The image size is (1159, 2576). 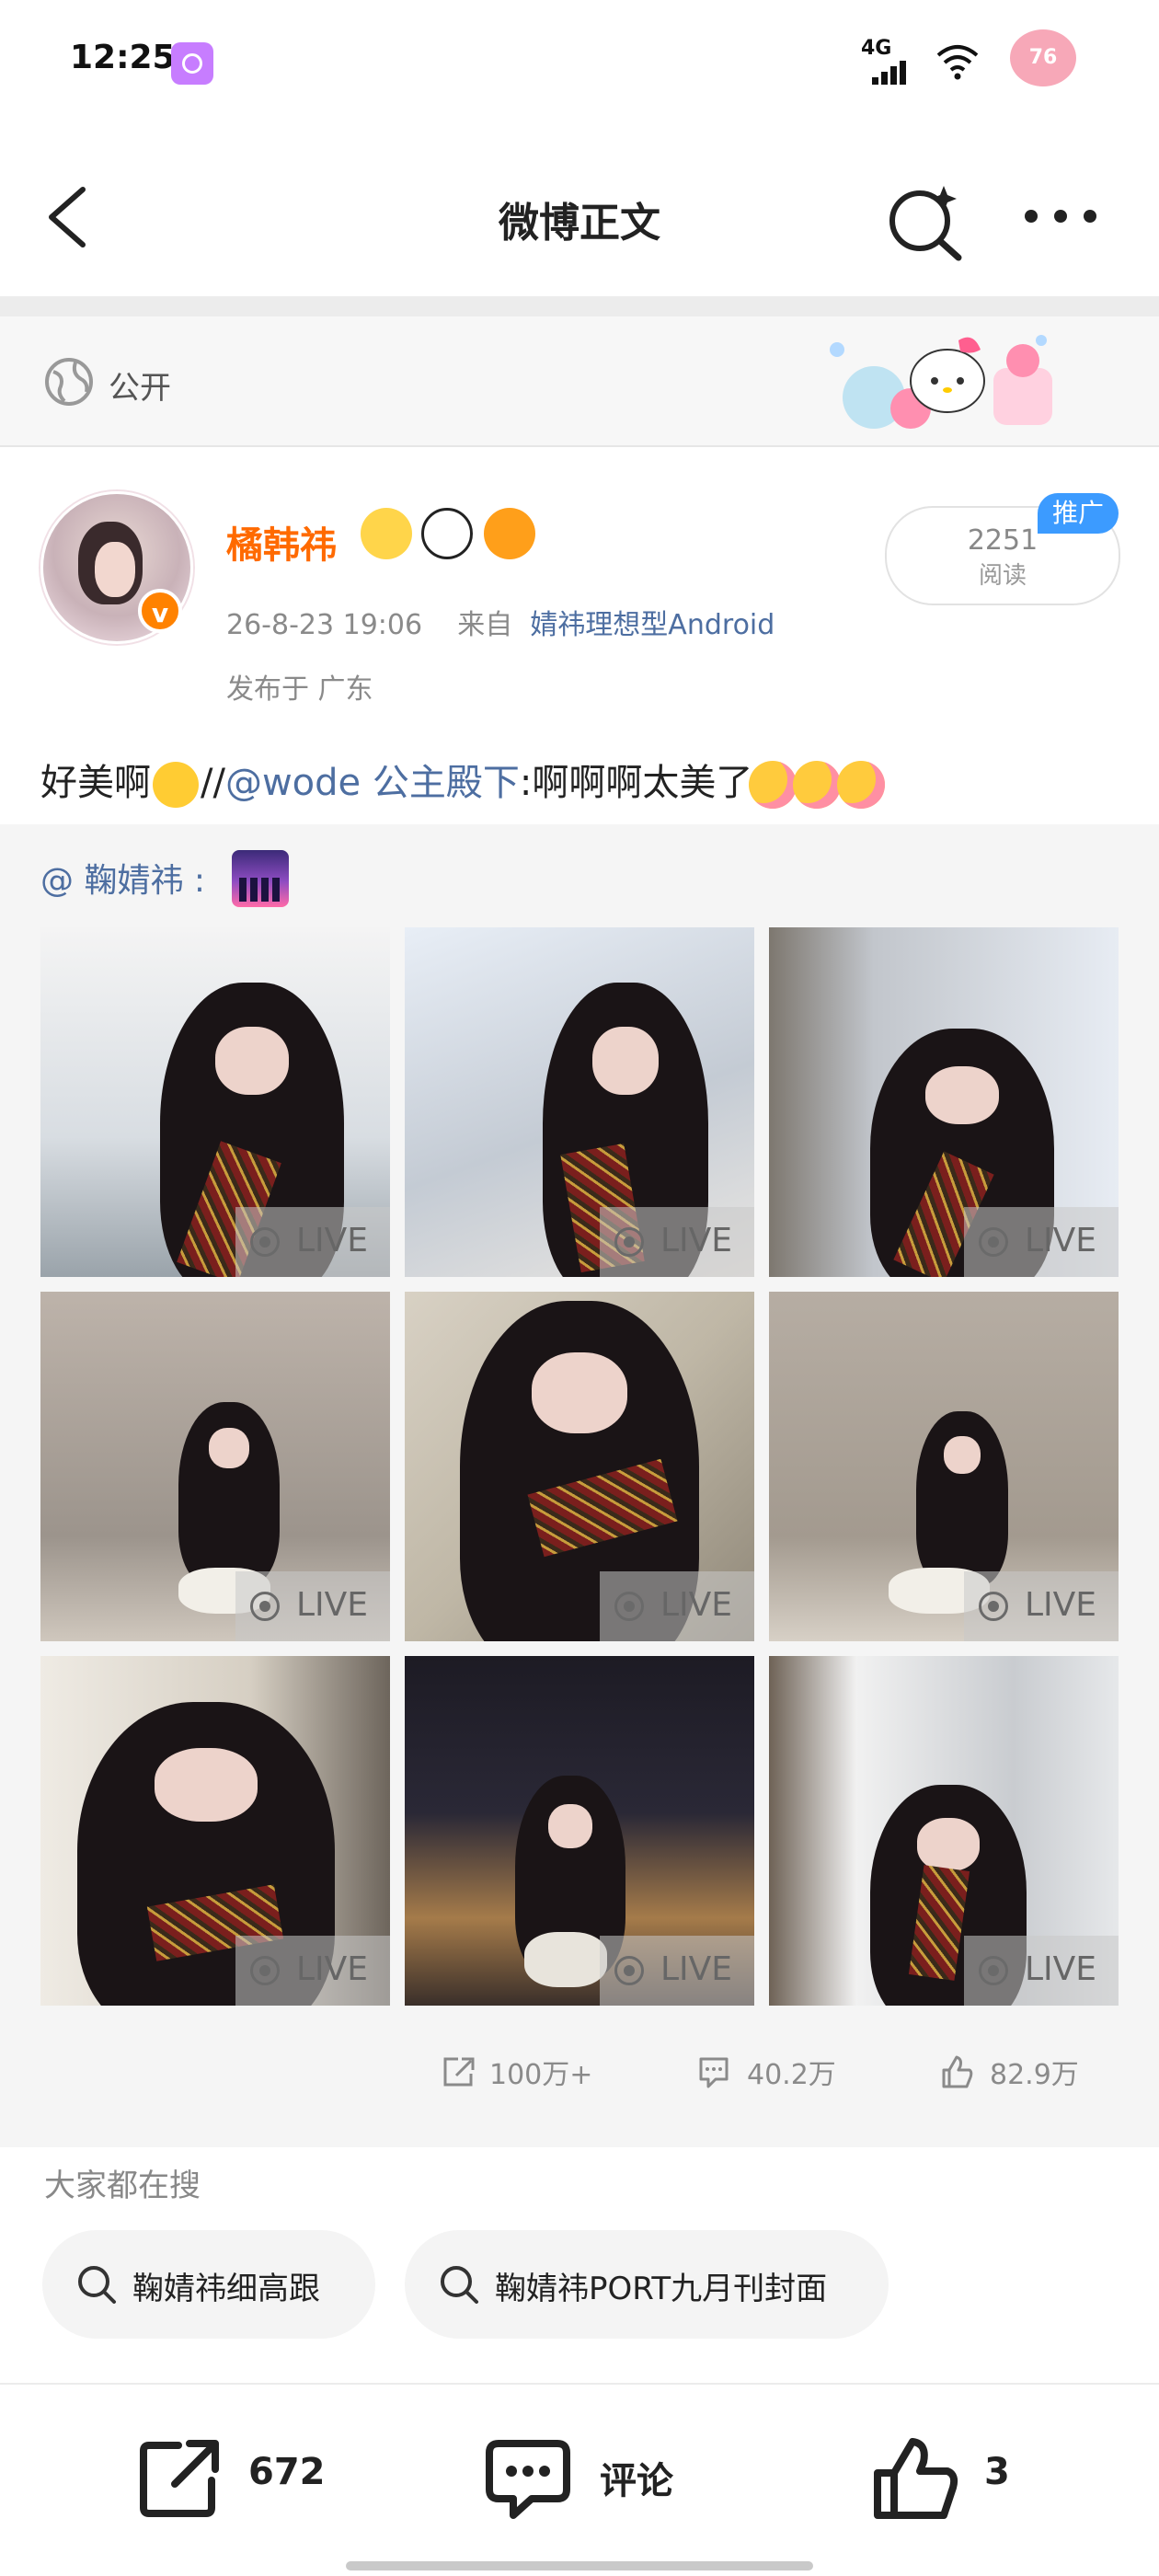 What do you see at coordinates (941, 382) in the screenshot?
I see `hello-kitty-decoration` at bounding box center [941, 382].